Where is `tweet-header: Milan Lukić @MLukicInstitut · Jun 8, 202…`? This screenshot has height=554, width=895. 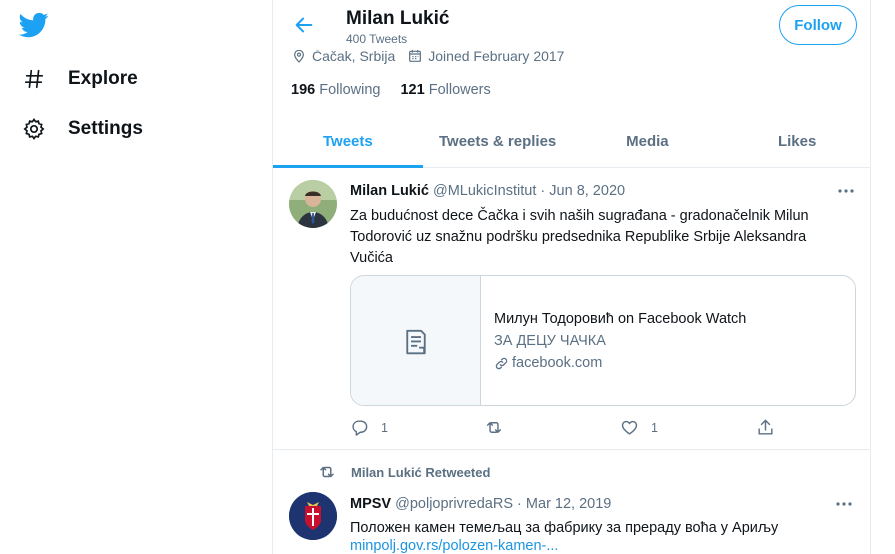 tweet-header: Milan Lukić @MLukicInstitut · Jun 8, 202… is located at coordinates (487, 191).